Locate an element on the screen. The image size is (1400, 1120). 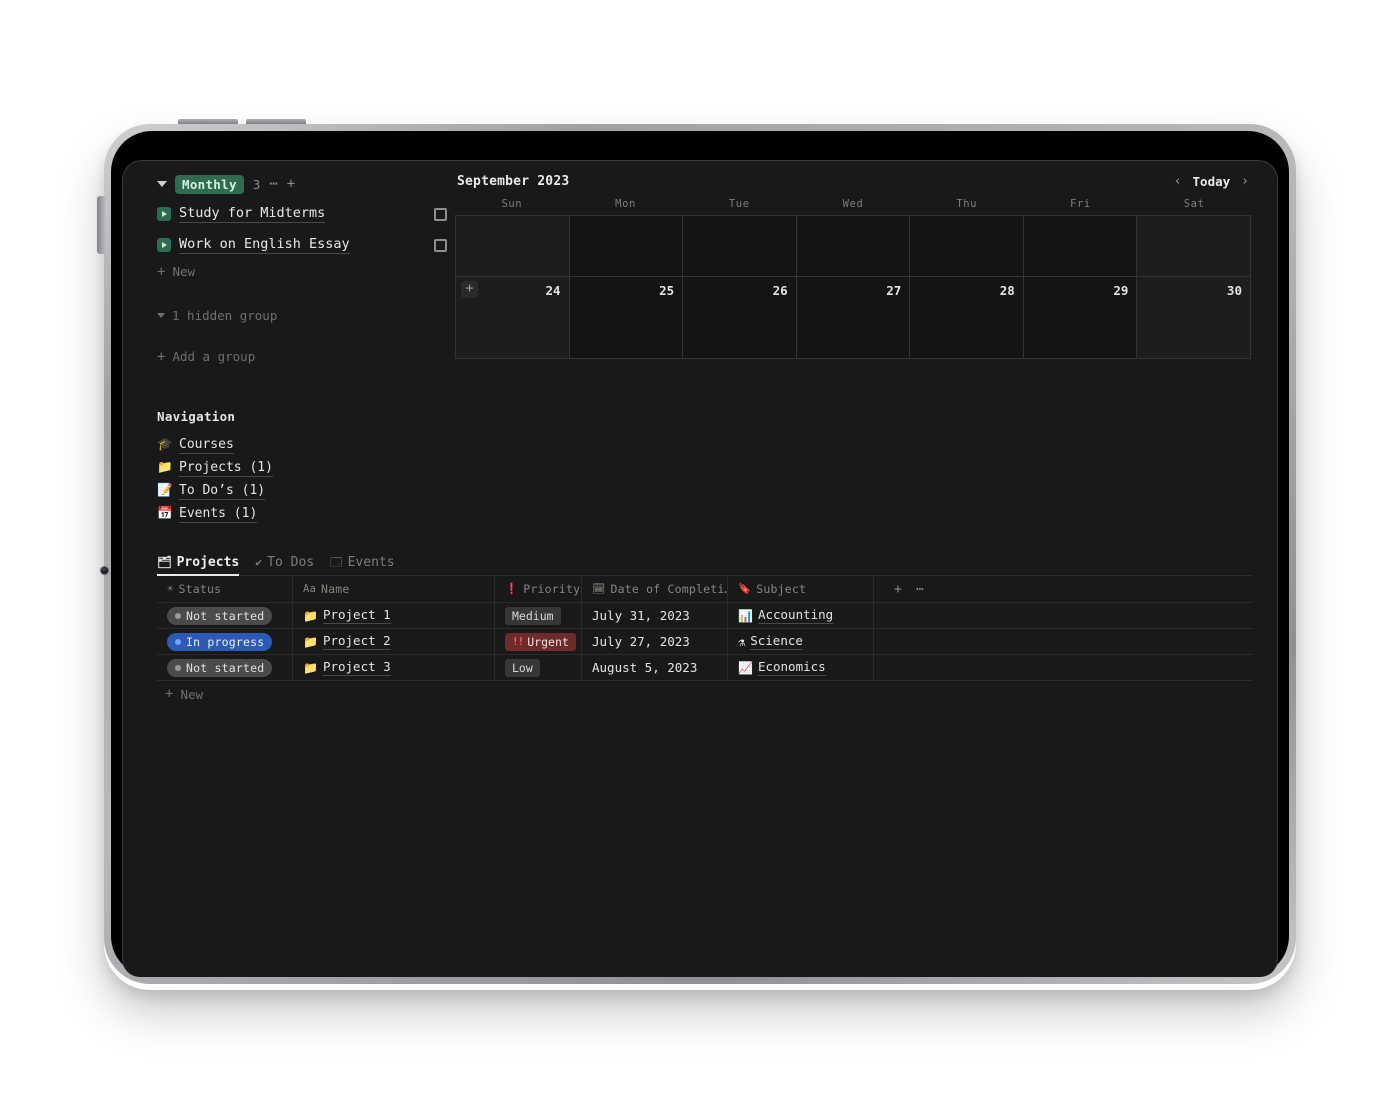
cell-date: August 5, 2023 is located at coordinates (655, 667).